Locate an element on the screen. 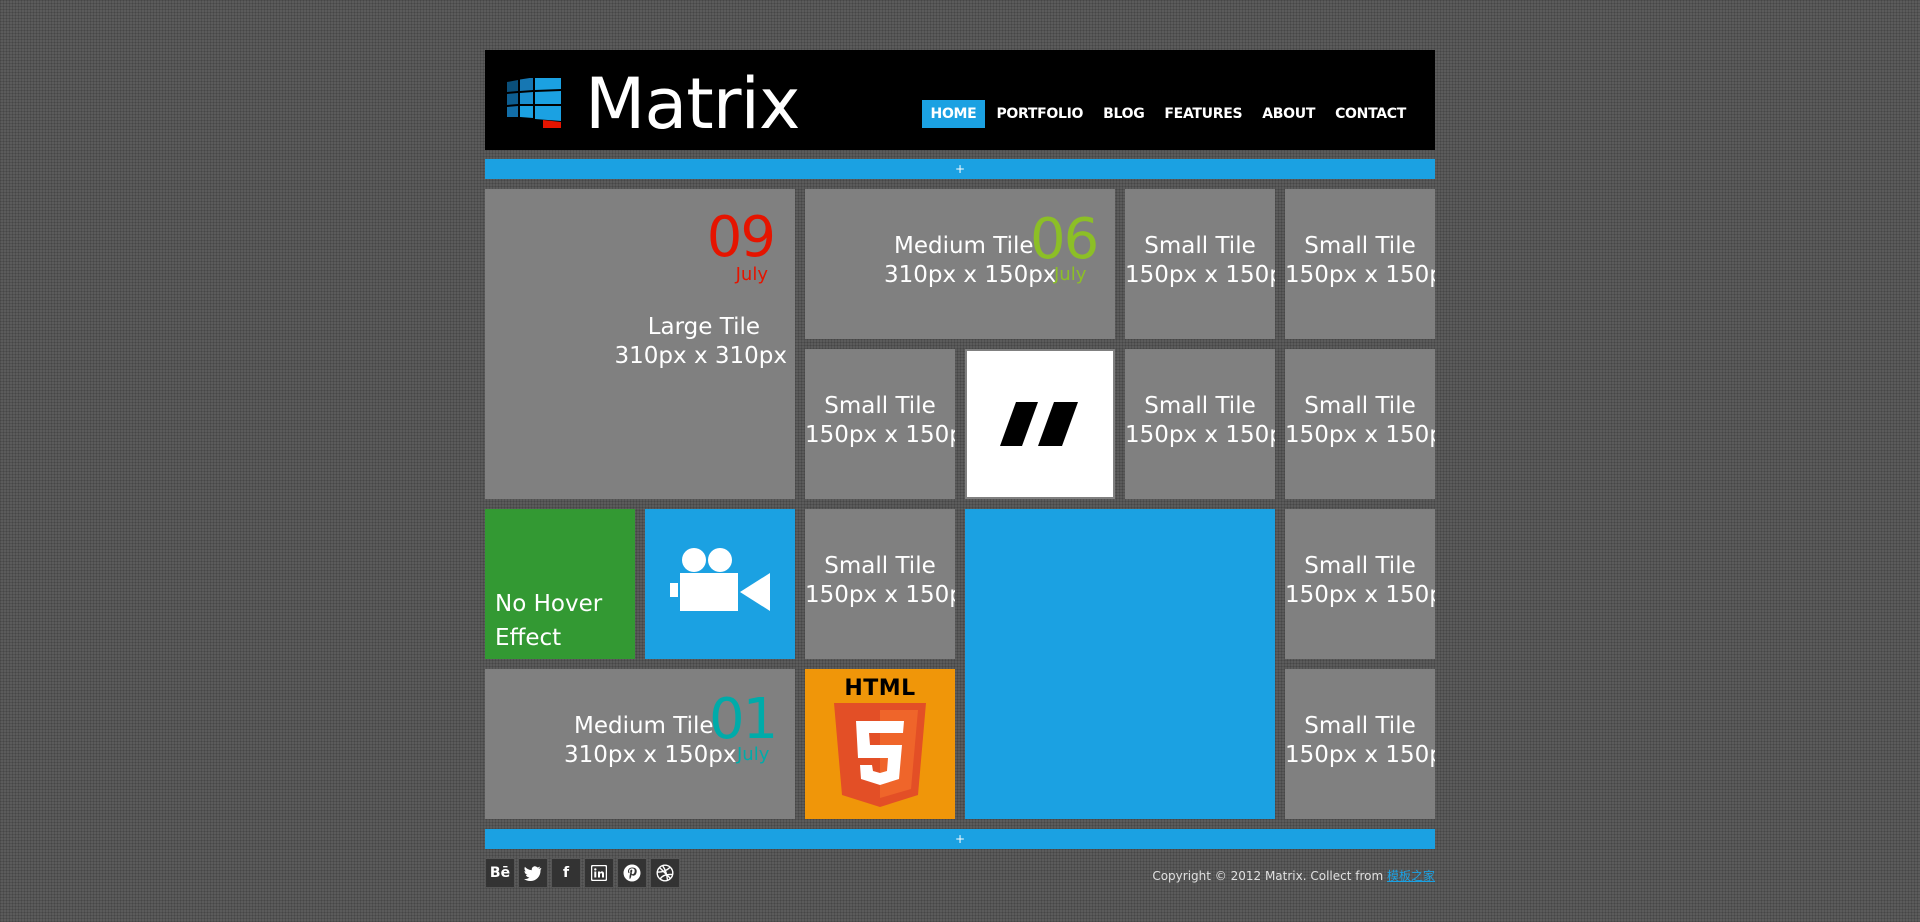 This screenshot has width=1920, height=922. no-hover-tile: No Hover Effect is located at coordinates (560, 584).